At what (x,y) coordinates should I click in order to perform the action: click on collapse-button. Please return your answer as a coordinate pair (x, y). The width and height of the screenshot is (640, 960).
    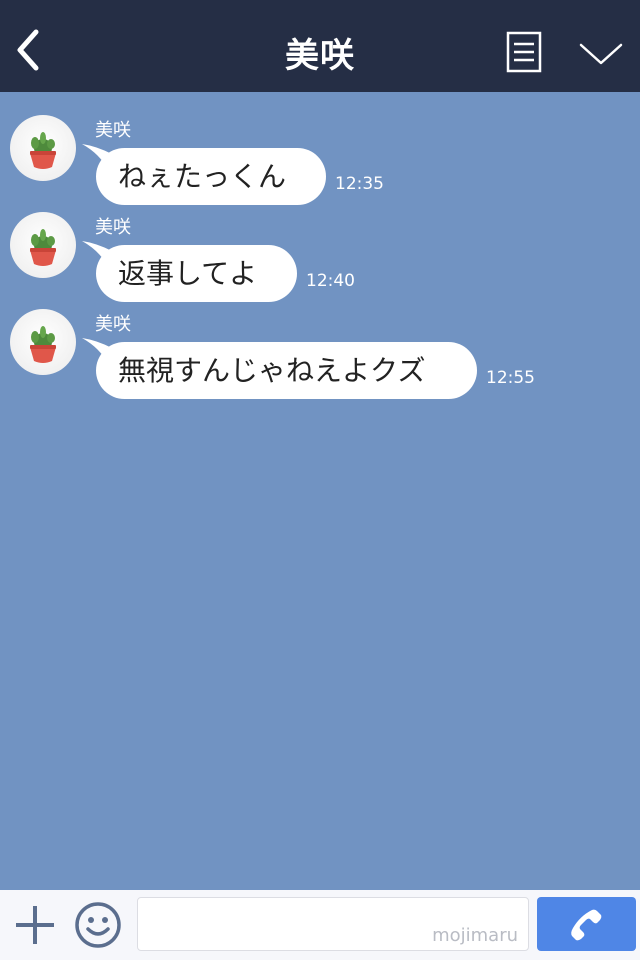
    Looking at the image, I should click on (601, 54).